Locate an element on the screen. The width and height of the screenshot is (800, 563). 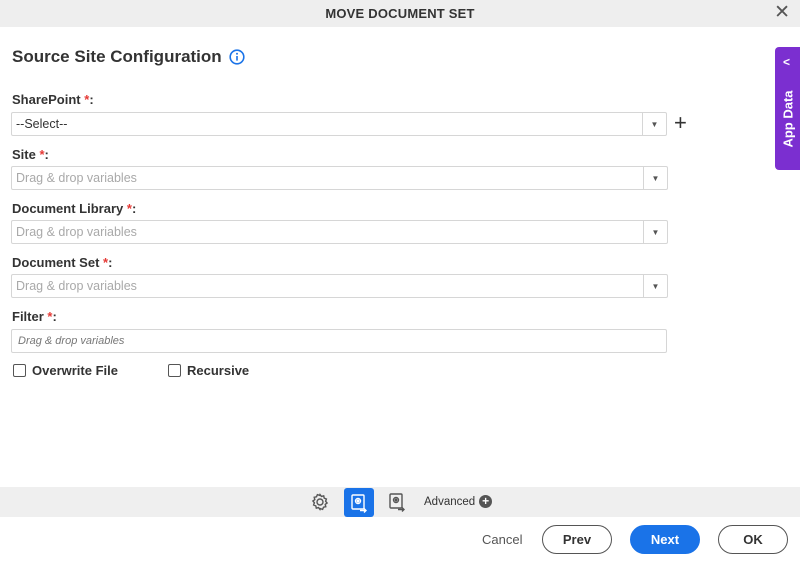
title-bar: MOVE DOCUMENT SET ✕ is located at coordinates (400, 13).